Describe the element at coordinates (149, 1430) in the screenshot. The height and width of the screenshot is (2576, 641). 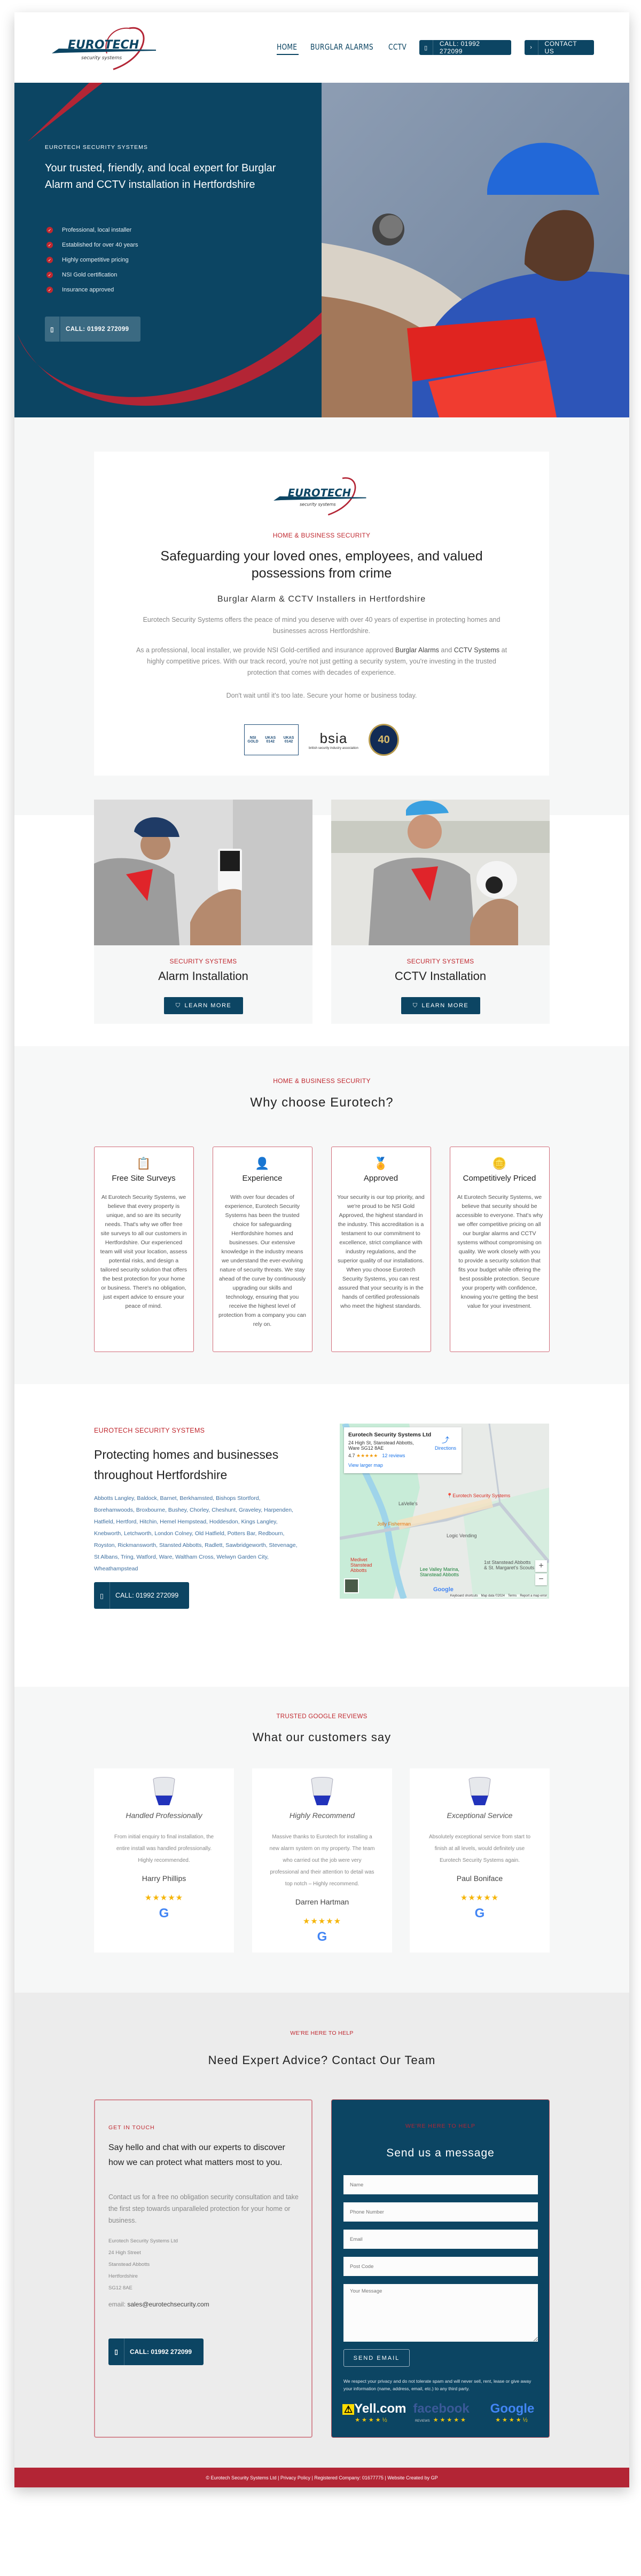
I see `areas-kicker: EUROTECH SECURITY SYSTEMS` at that location.